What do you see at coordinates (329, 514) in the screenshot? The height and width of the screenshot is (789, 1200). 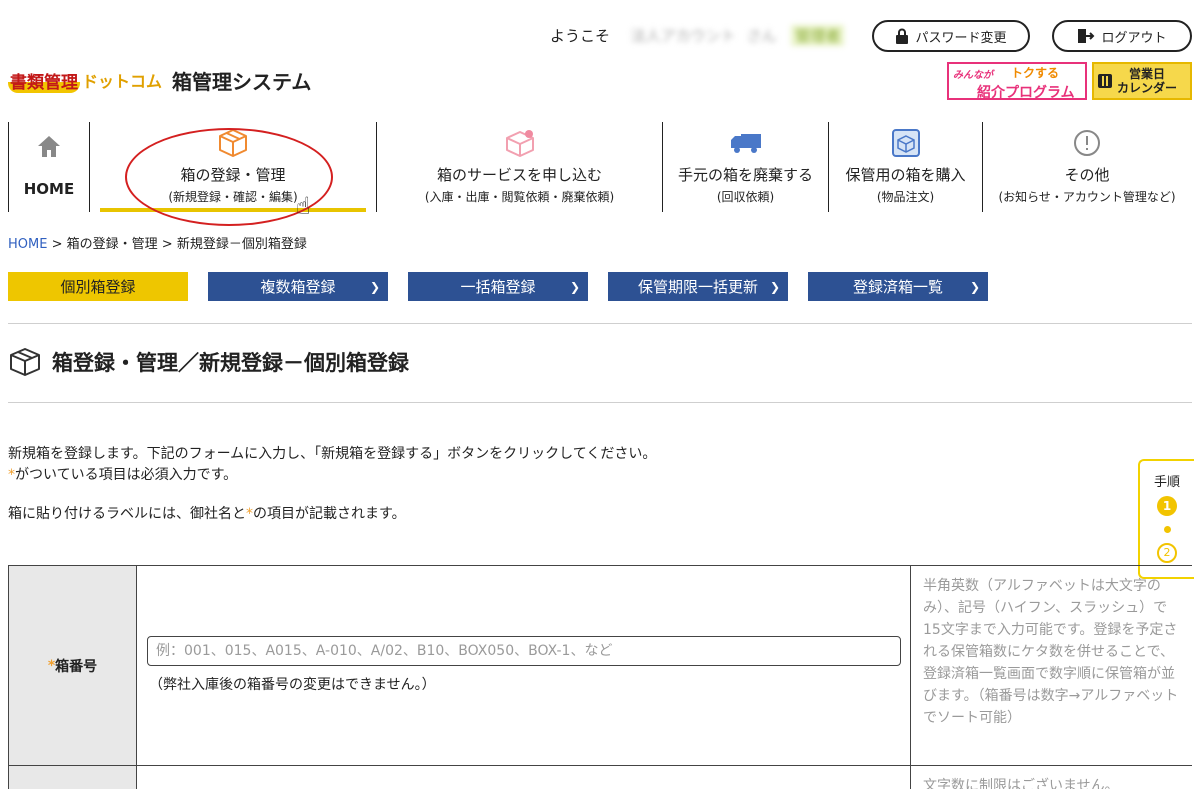 I see `intro-label-note-b: の項目が記載されます。` at bounding box center [329, 514].